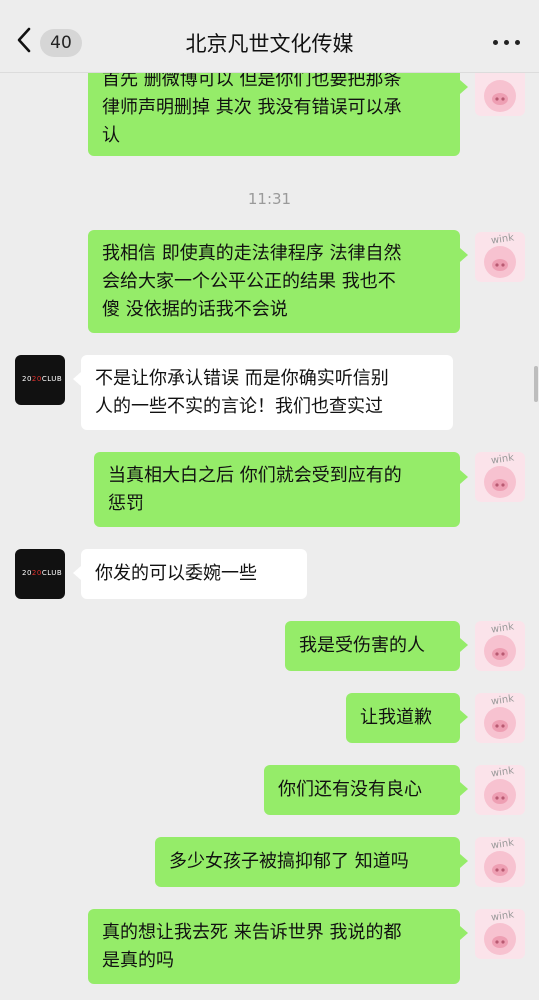  I want to click on message-bubble: 让我道歉, so click(403, 718).